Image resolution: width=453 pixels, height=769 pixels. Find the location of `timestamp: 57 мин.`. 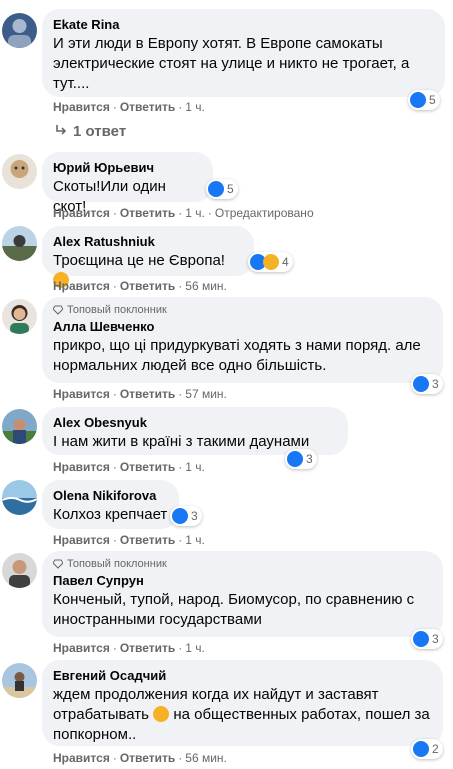

timestamp: 57 мин. is located at coordinates (206, 394).